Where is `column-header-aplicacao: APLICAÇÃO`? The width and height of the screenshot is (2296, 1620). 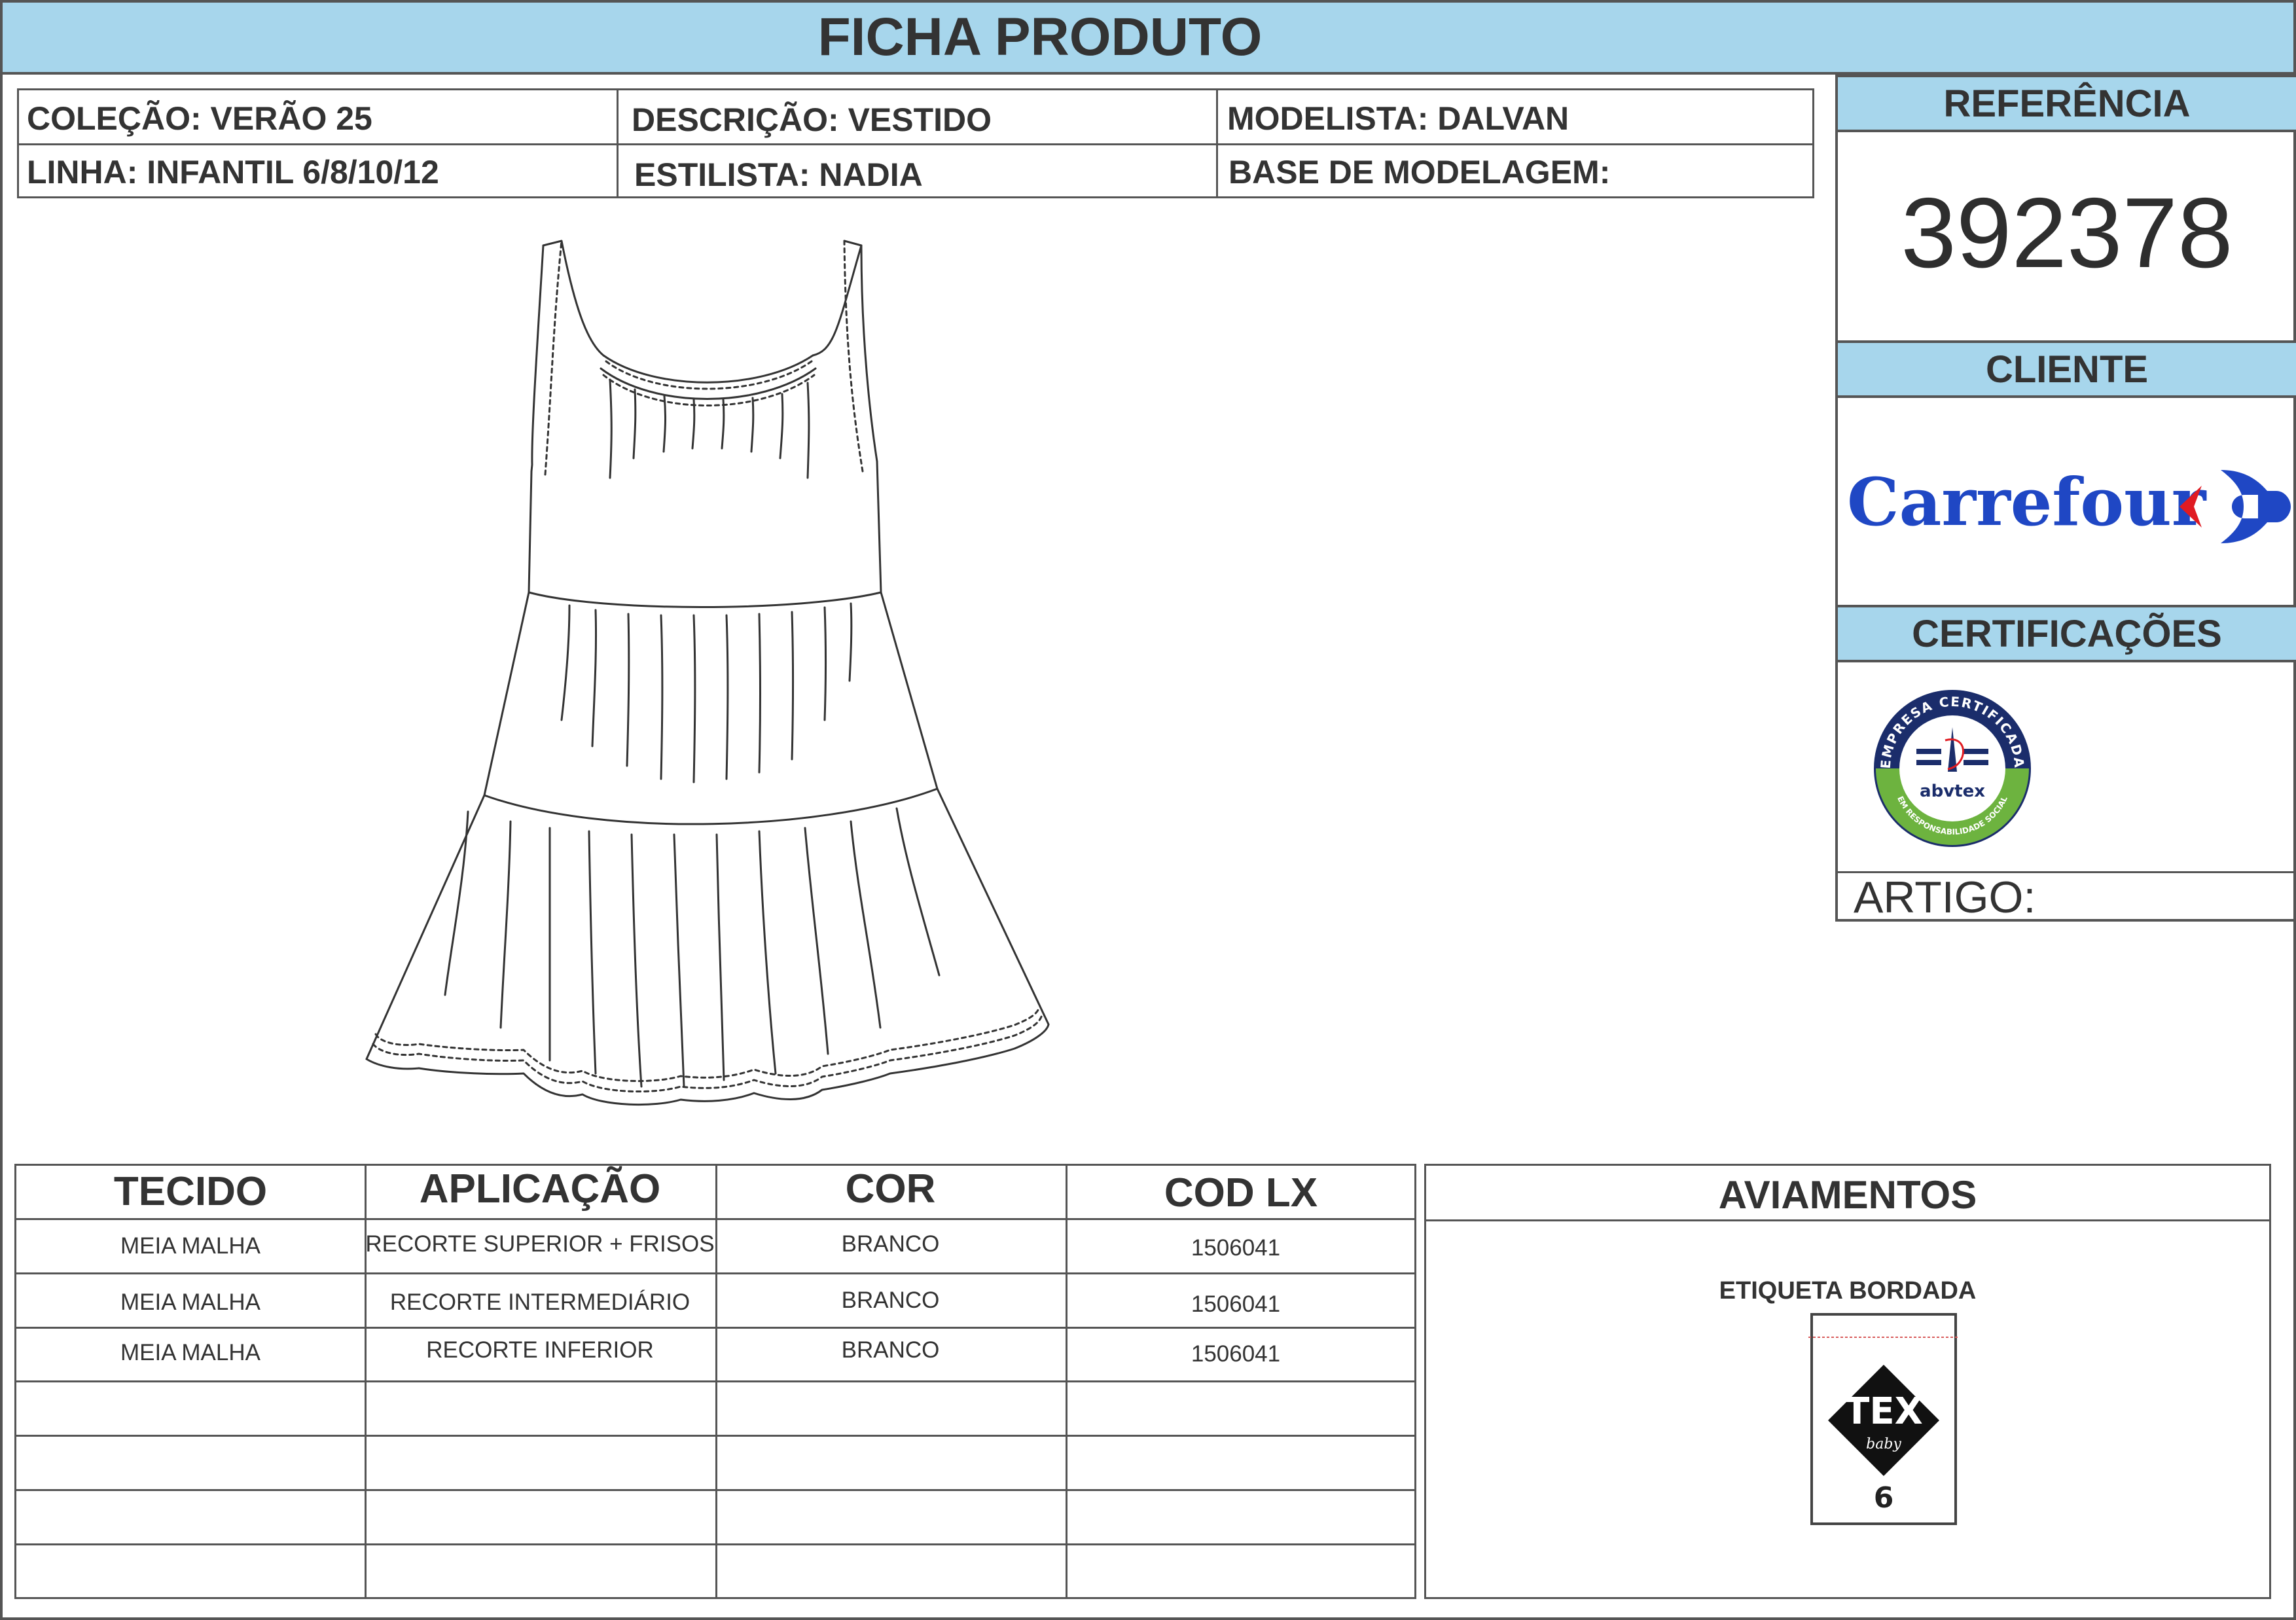 column-header-aplicacao: APLICAÇÃO is located at coordinates (540, 1189).